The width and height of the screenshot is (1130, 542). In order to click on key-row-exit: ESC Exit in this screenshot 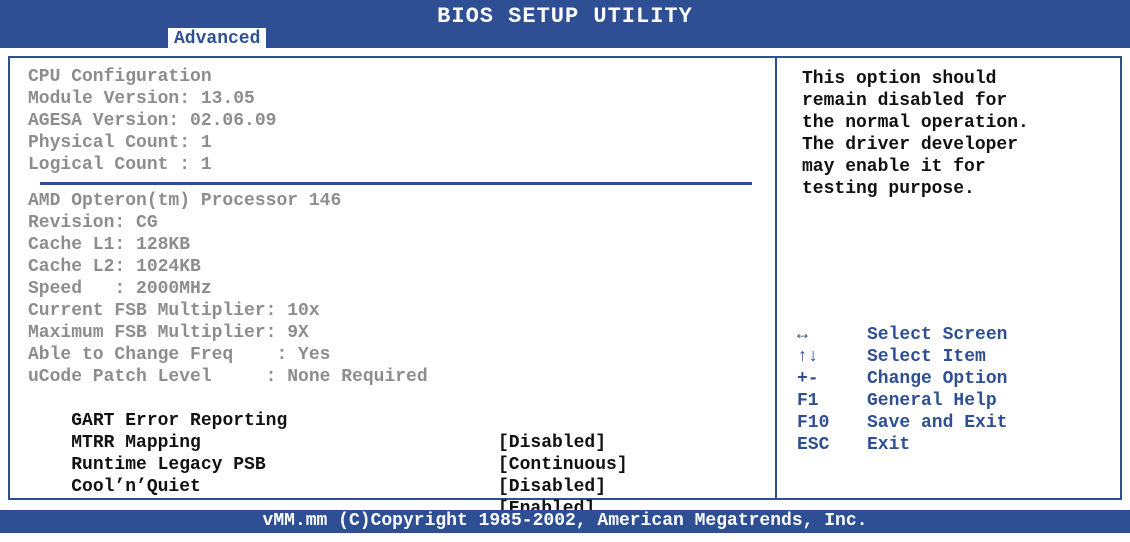, I will do `click(957, 445)`.